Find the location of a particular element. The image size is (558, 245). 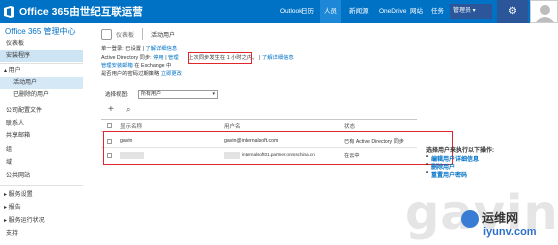

sso-status: 单一登录: 已设置 | 了解详细信息 is located at coordinates (139, 49).